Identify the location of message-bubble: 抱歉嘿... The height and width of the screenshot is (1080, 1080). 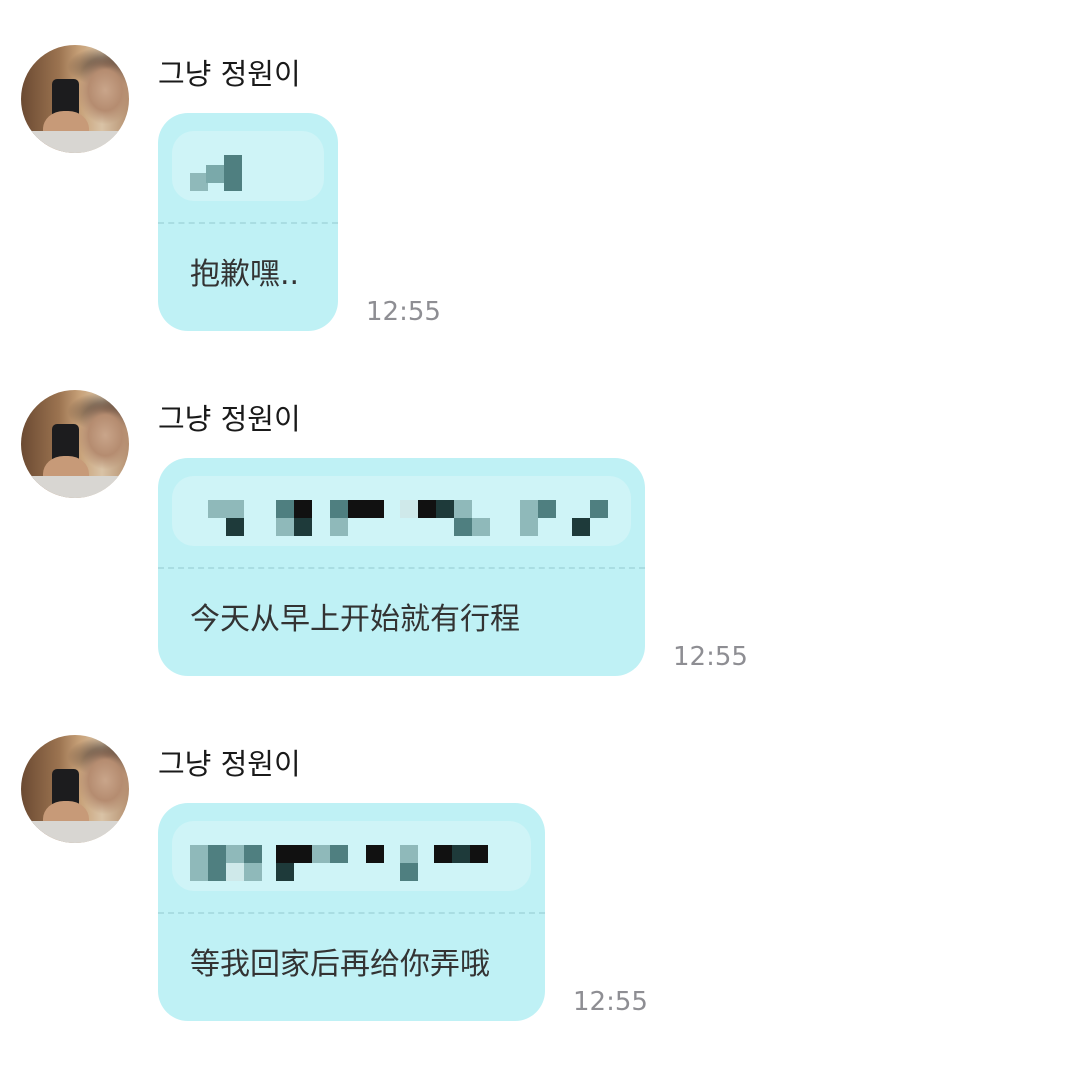
(248, 222).